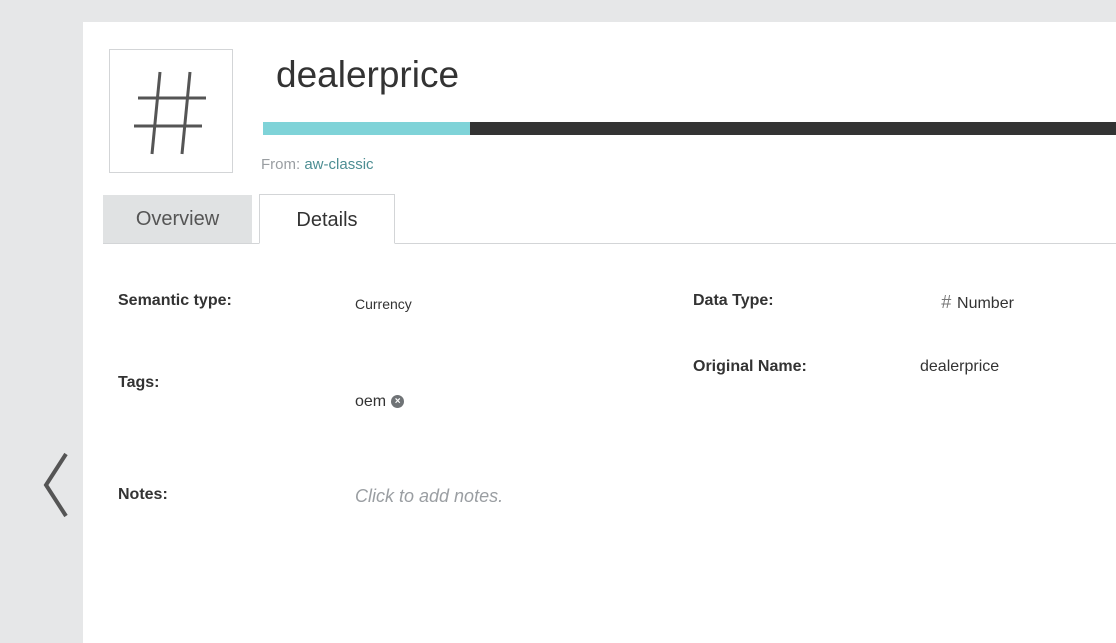 This screenshot has height=643, width=1116. What do you see at coordinates (609, 243) in the screenshot?
I see `tab-divider` at bounding box center [609, 243].